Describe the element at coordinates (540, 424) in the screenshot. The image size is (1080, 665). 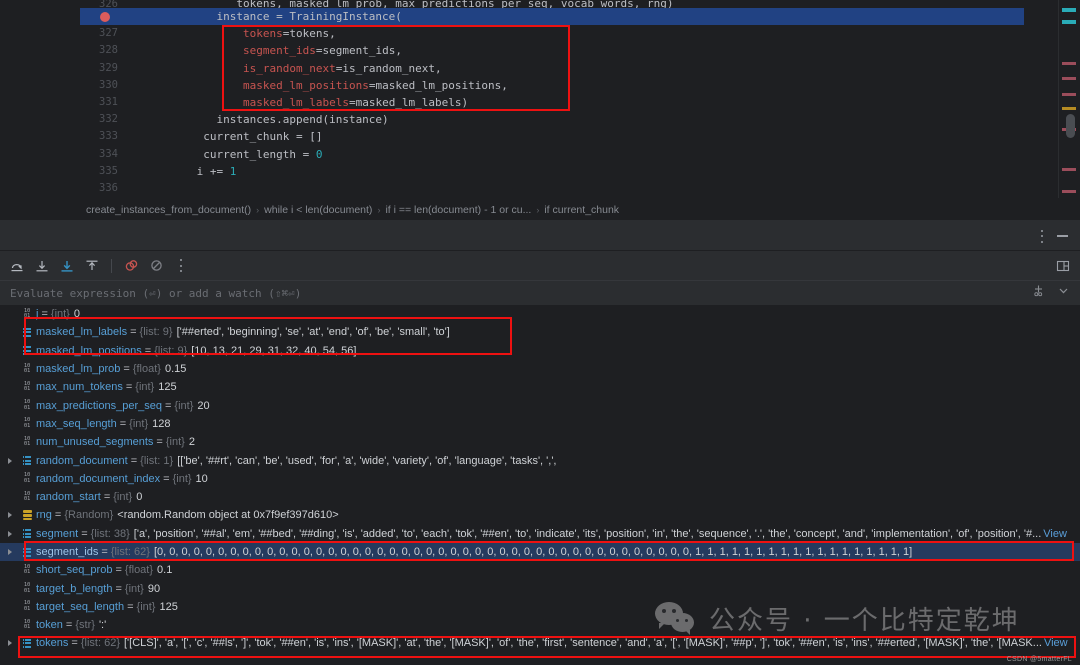
I see `variable-row: 10 01 max_seq_length = {int} 128` at that location.